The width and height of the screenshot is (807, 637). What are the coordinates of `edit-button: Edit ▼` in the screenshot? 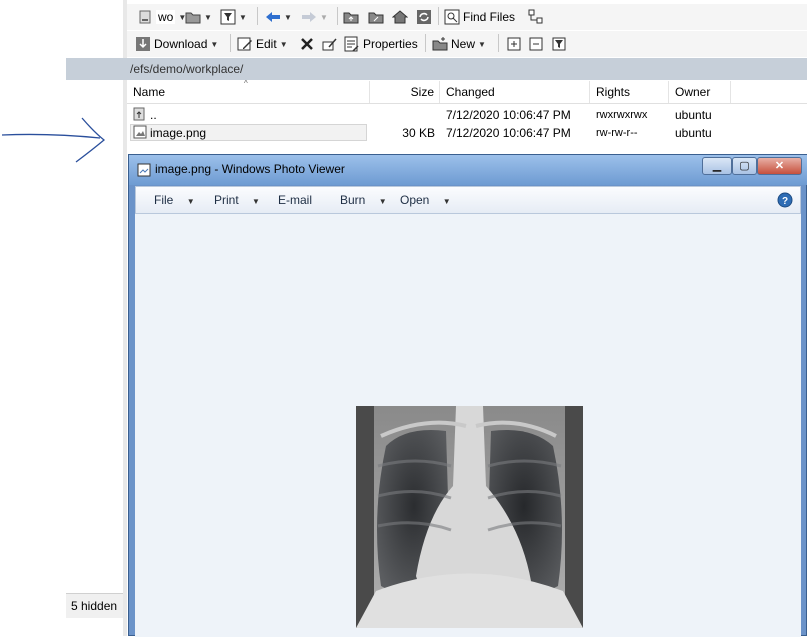 It's located at (262, 44).